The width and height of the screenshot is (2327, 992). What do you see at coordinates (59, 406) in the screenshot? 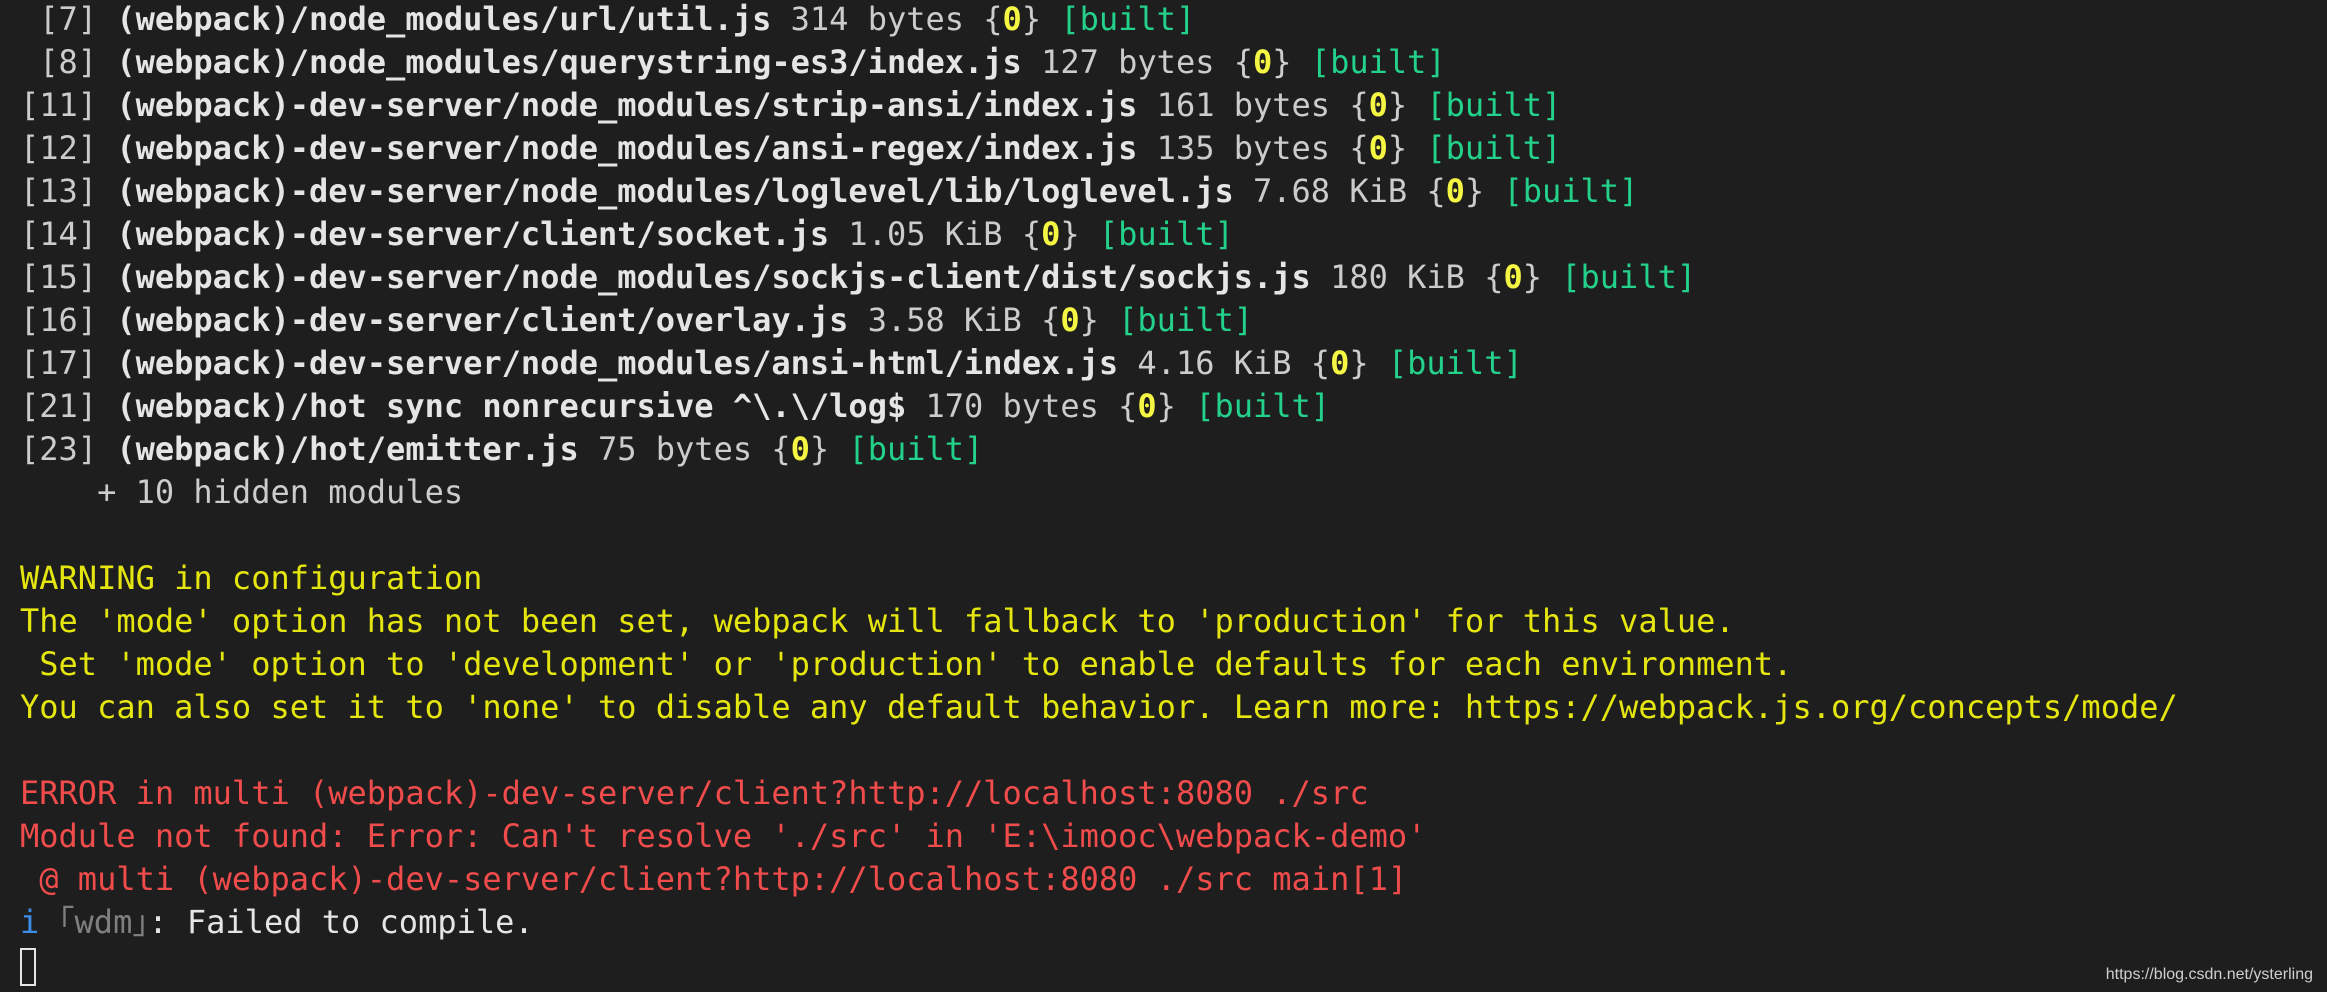
I see `module-index: [21]` at bounding box center [59, 406].